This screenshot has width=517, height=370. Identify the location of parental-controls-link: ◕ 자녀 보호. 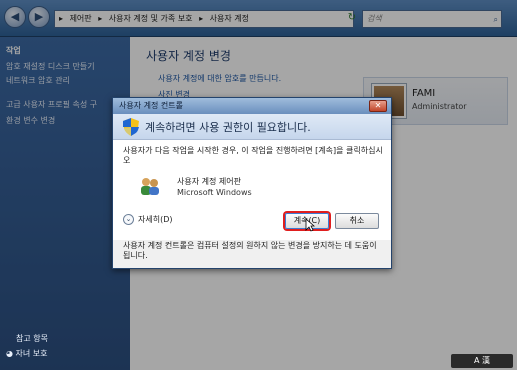
(27, 353).